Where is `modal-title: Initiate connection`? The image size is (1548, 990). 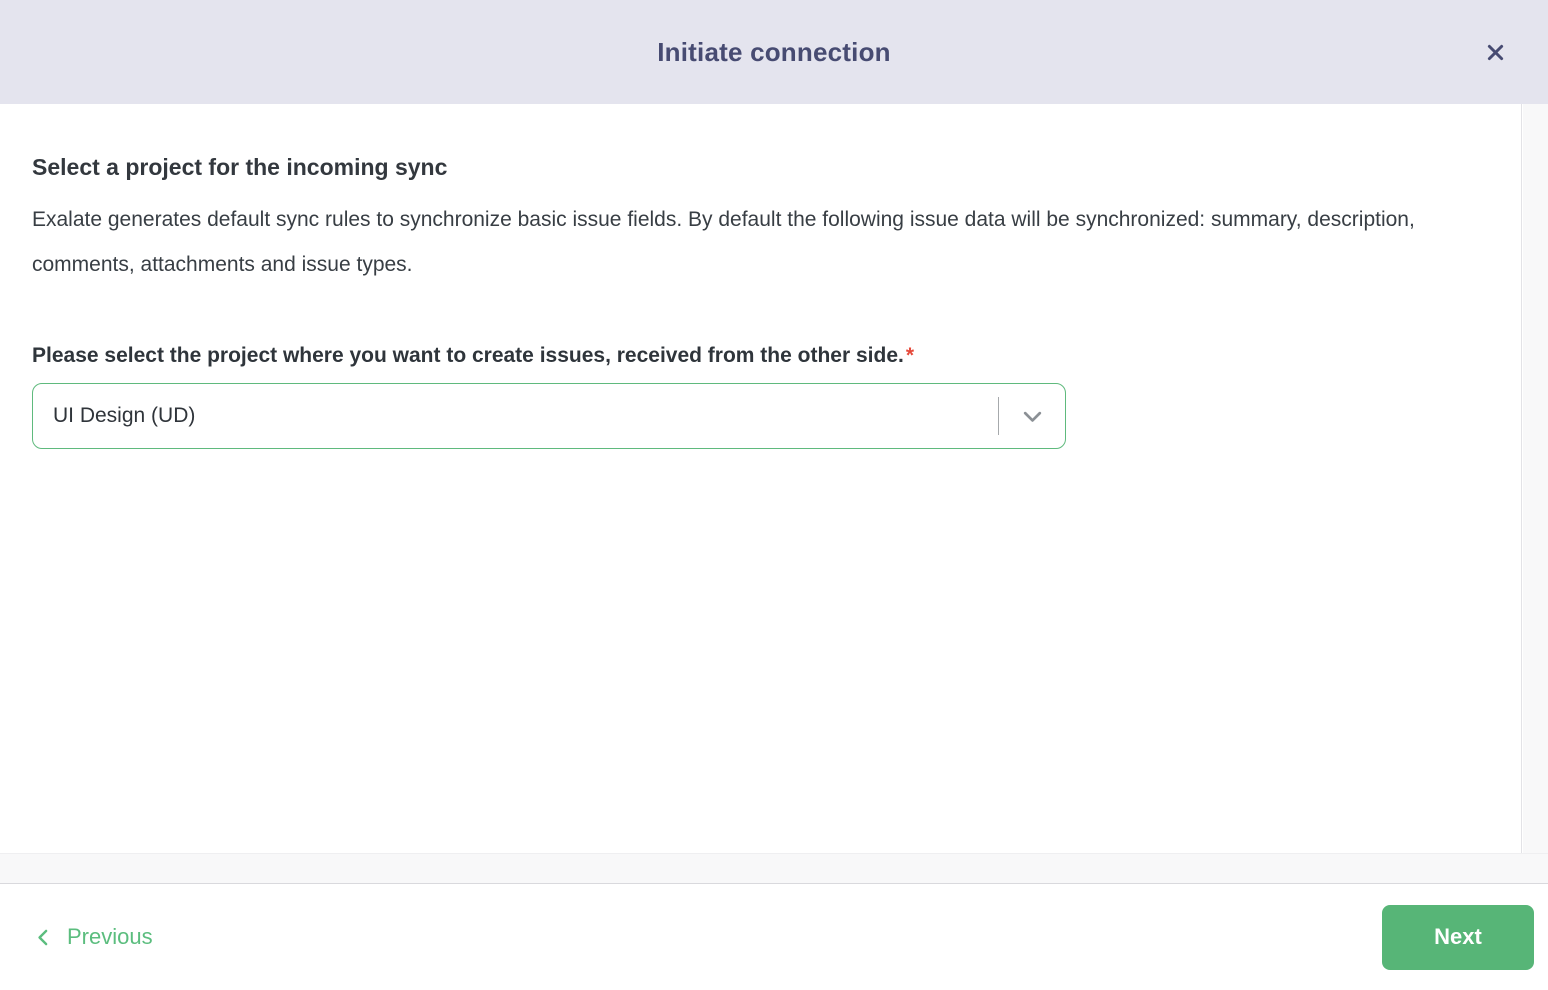 modal-title: Initiate connection is located at coordinates (774, 51).